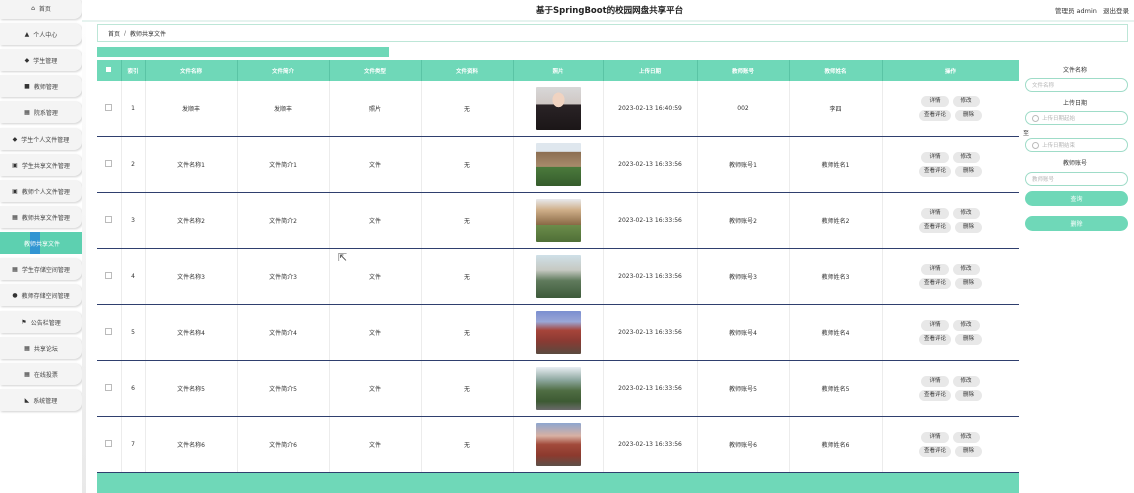  What do you see at coordinates (558, 70) in the screenshot?
I see `table-header-row: 索引 文件名称 文件简介 文件类型 文件资料 照片 上传日期 教师账号 教师姓名 操作` at bounding box center [558, 70].